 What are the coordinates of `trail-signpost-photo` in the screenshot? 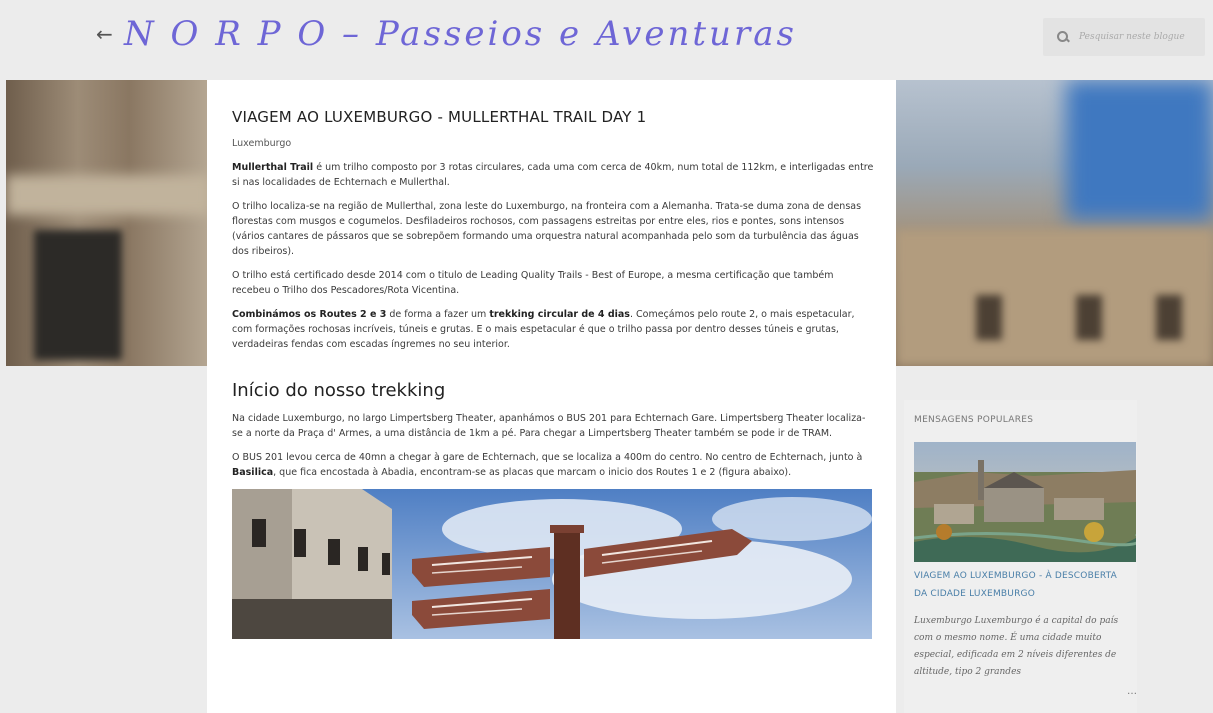 It's located at (552, 564).